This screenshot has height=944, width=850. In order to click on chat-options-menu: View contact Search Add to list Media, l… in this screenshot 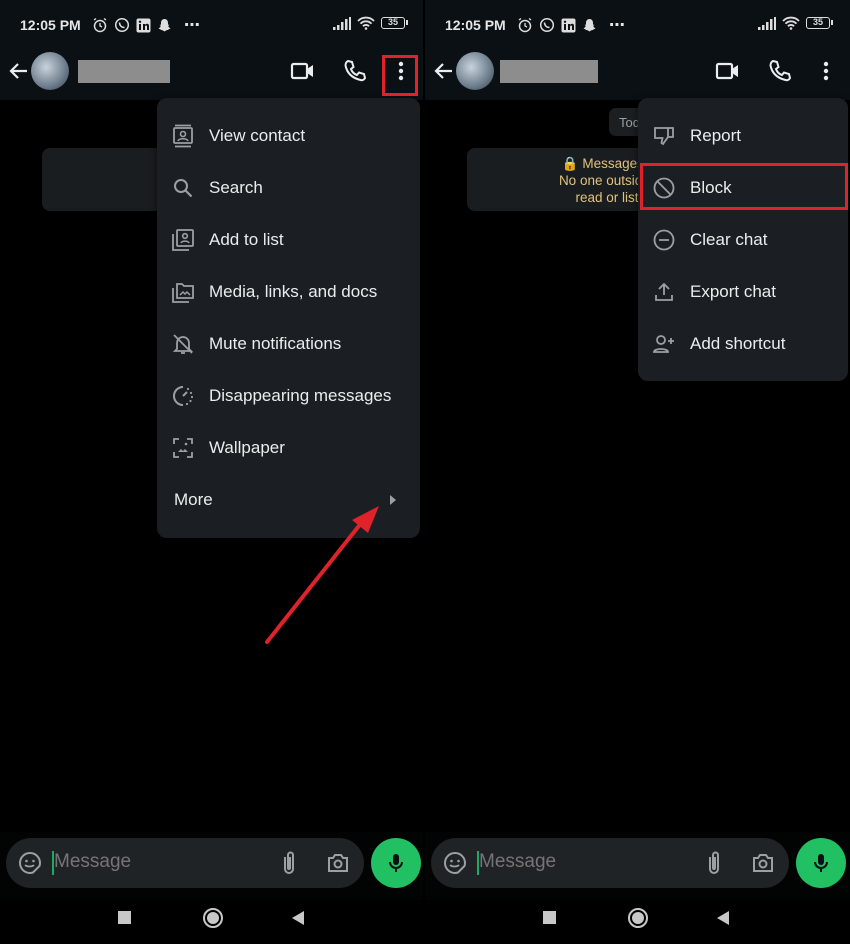, I will do `click(288, 318)`.